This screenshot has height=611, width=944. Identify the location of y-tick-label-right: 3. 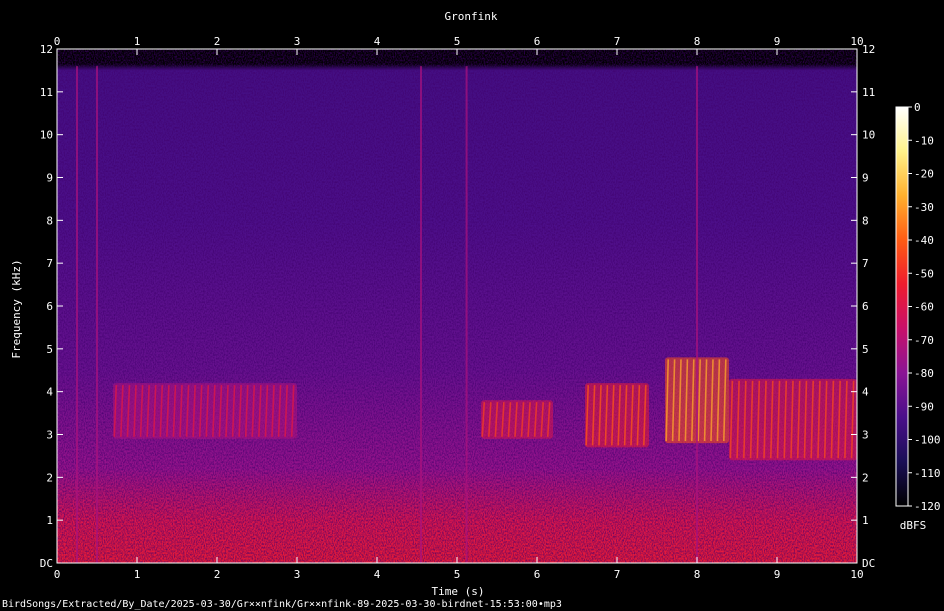
(865, 435).